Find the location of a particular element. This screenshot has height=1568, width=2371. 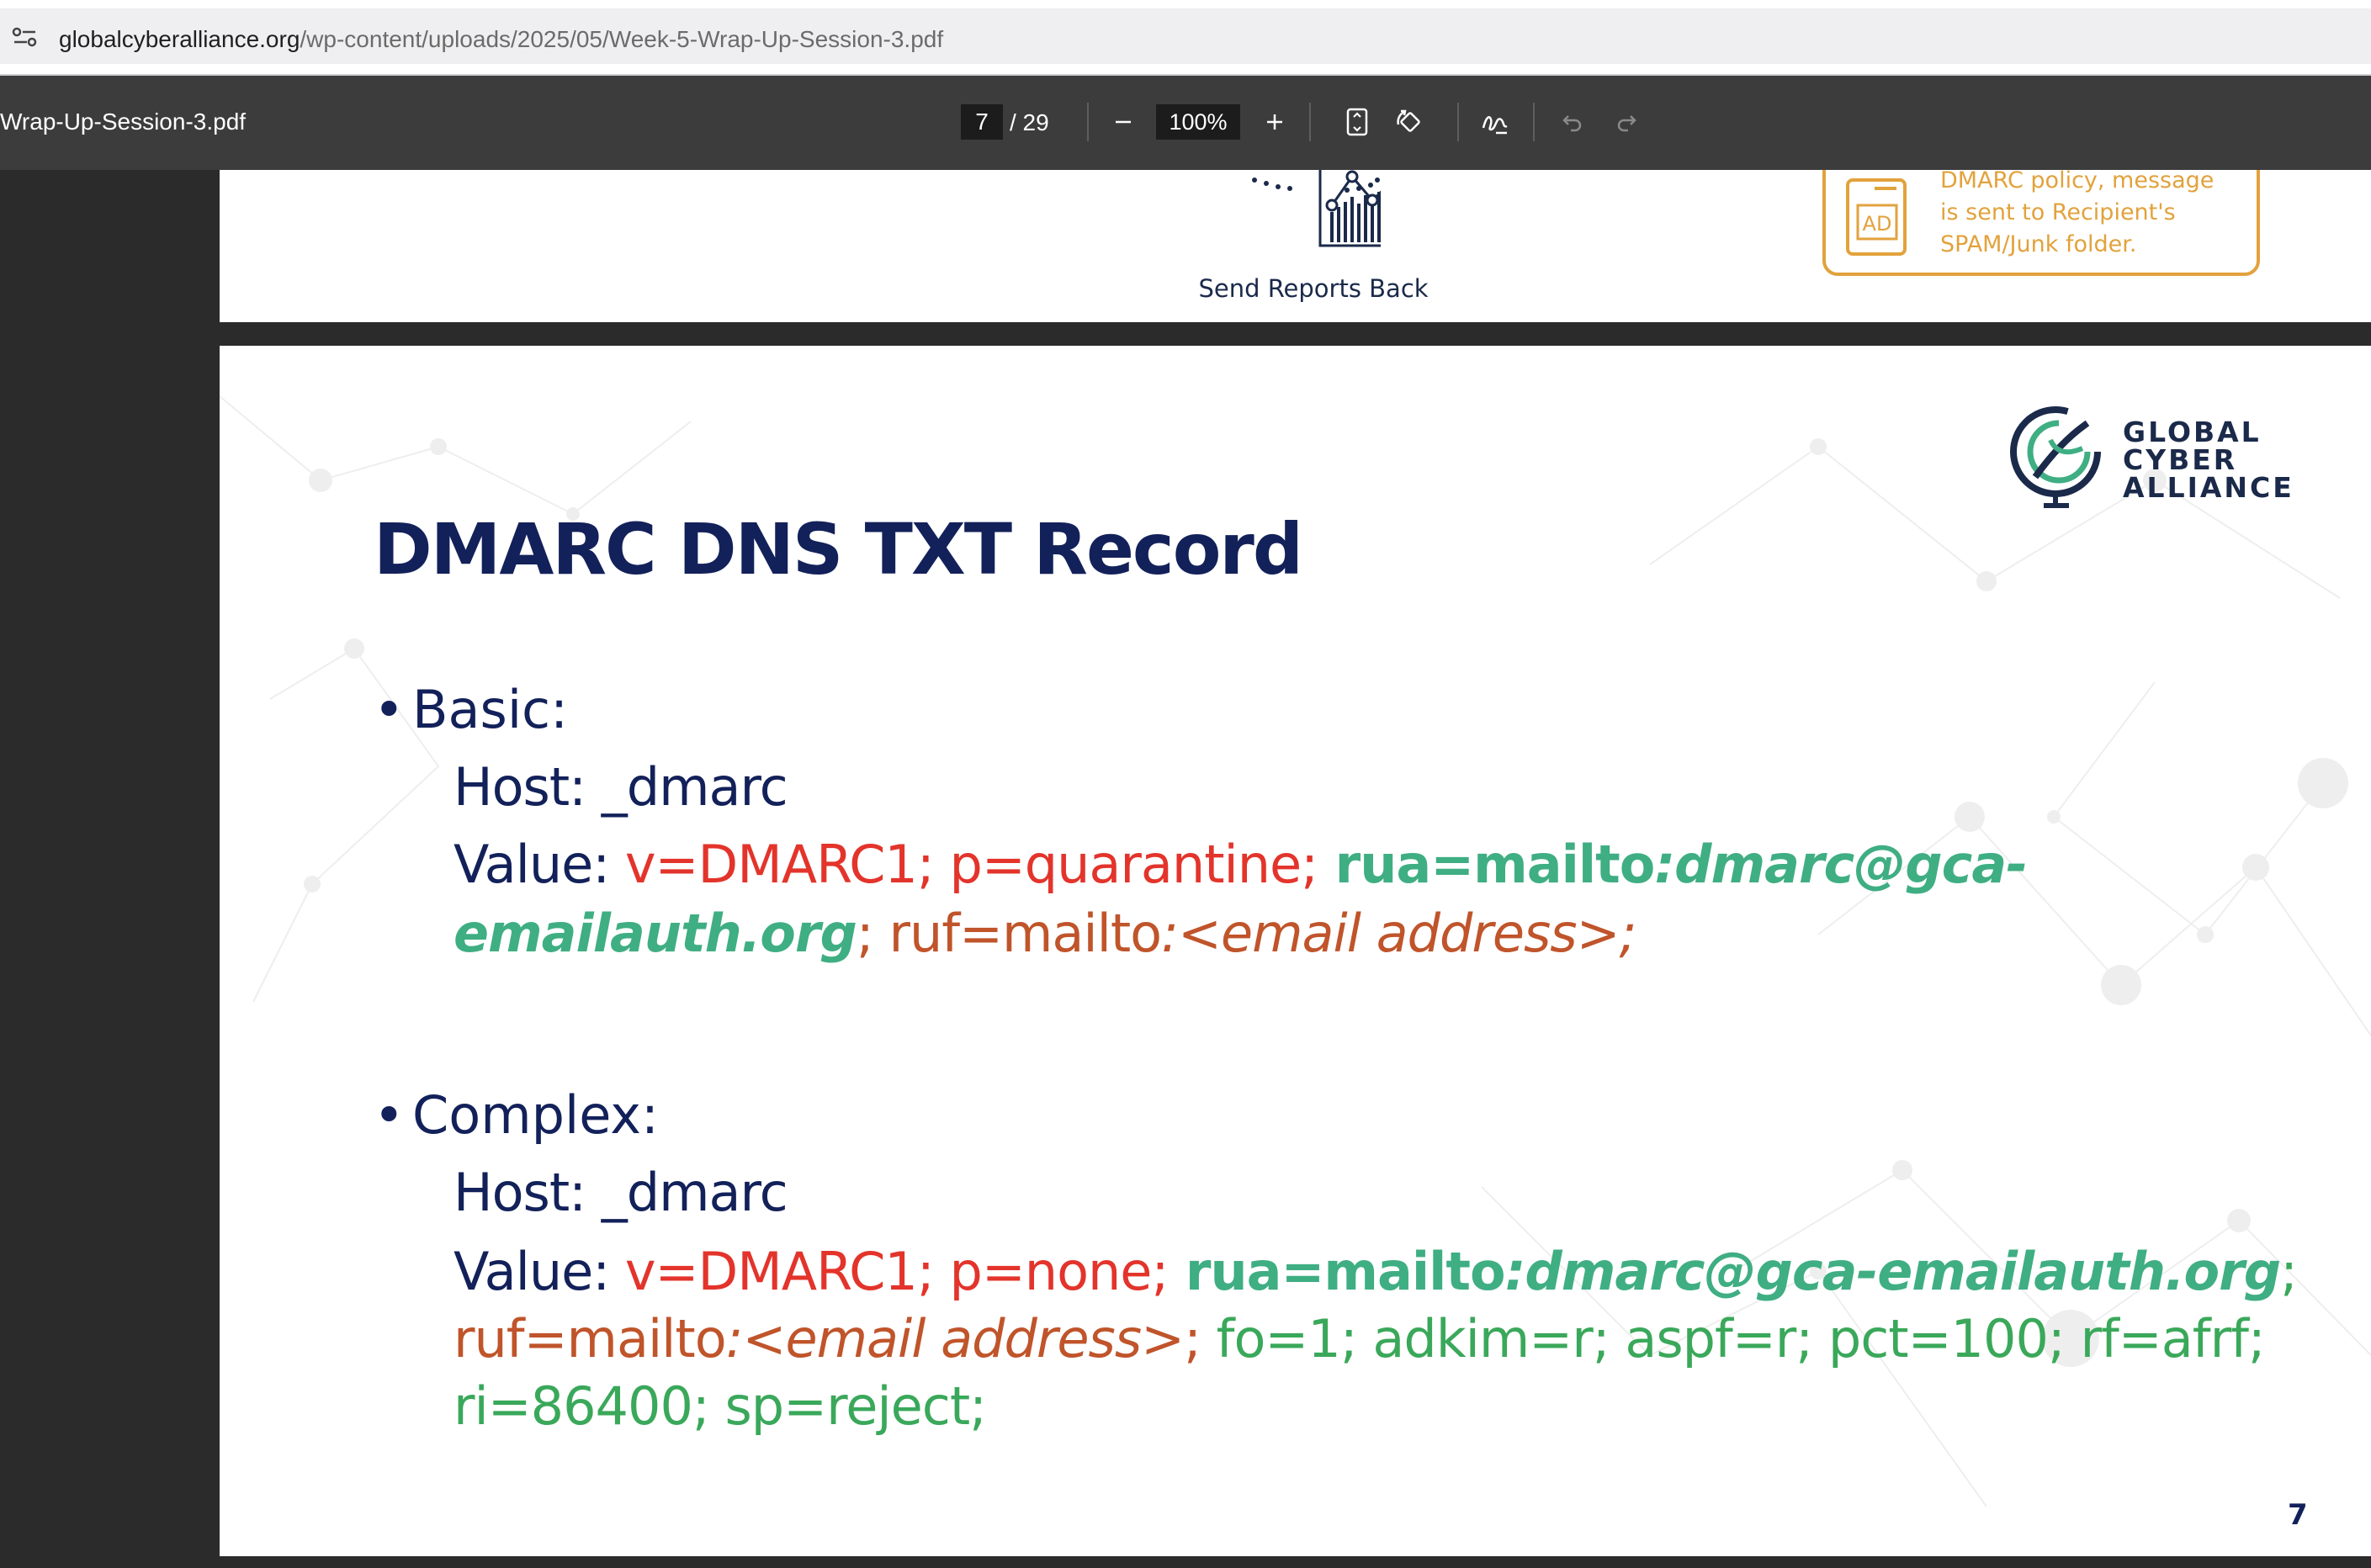

site-settings-icon is located at coordinates (26, 37).